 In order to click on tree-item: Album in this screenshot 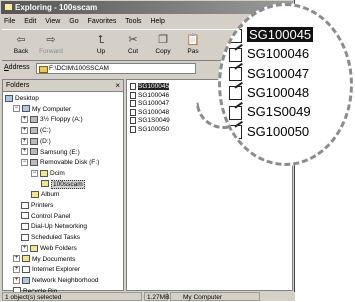, I will do `click(45, 194)`.